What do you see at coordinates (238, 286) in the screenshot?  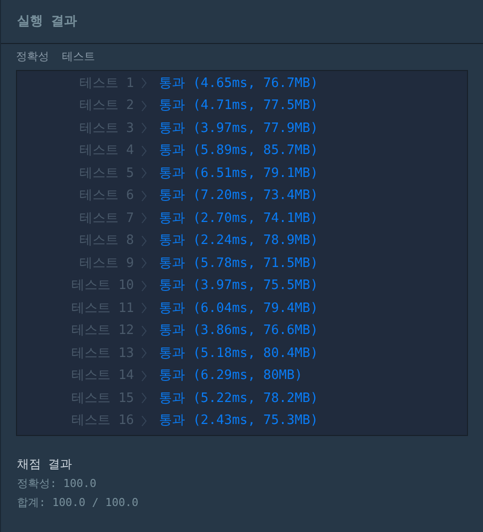 I see `test-result: 통과 (3.97ms, 75.5MB)` at bounding box center [238, 286].